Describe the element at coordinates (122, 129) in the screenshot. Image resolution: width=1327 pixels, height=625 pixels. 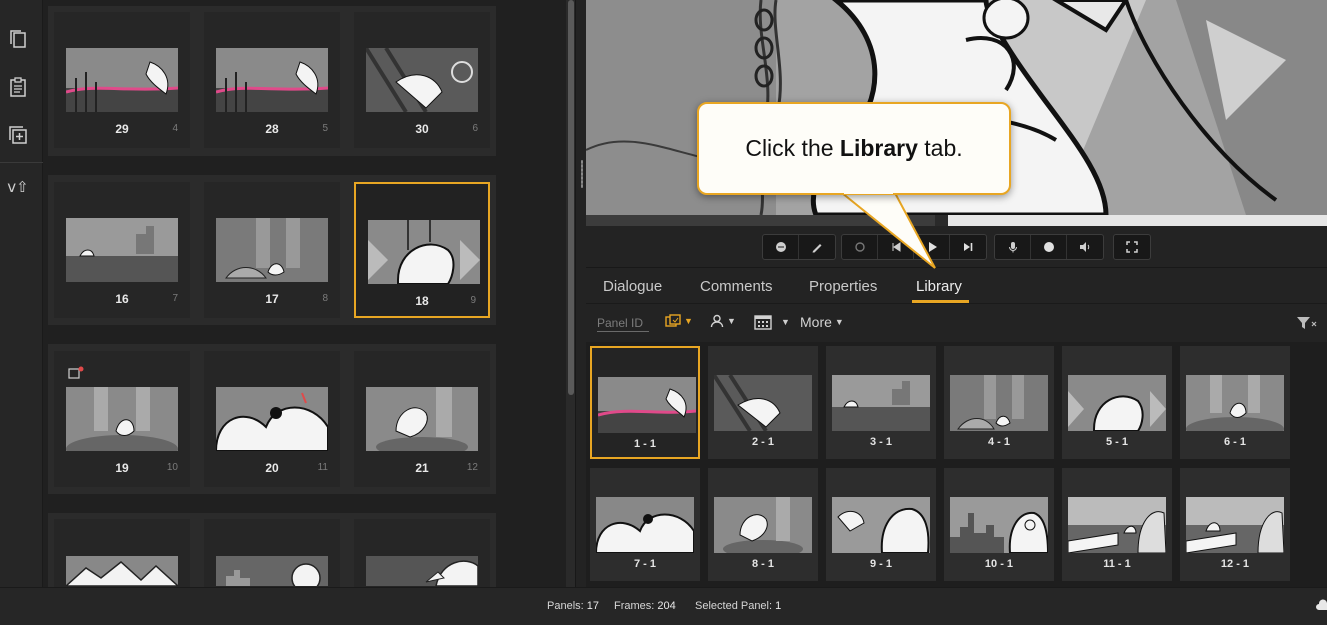
I see `panel-number: 29` at that location.